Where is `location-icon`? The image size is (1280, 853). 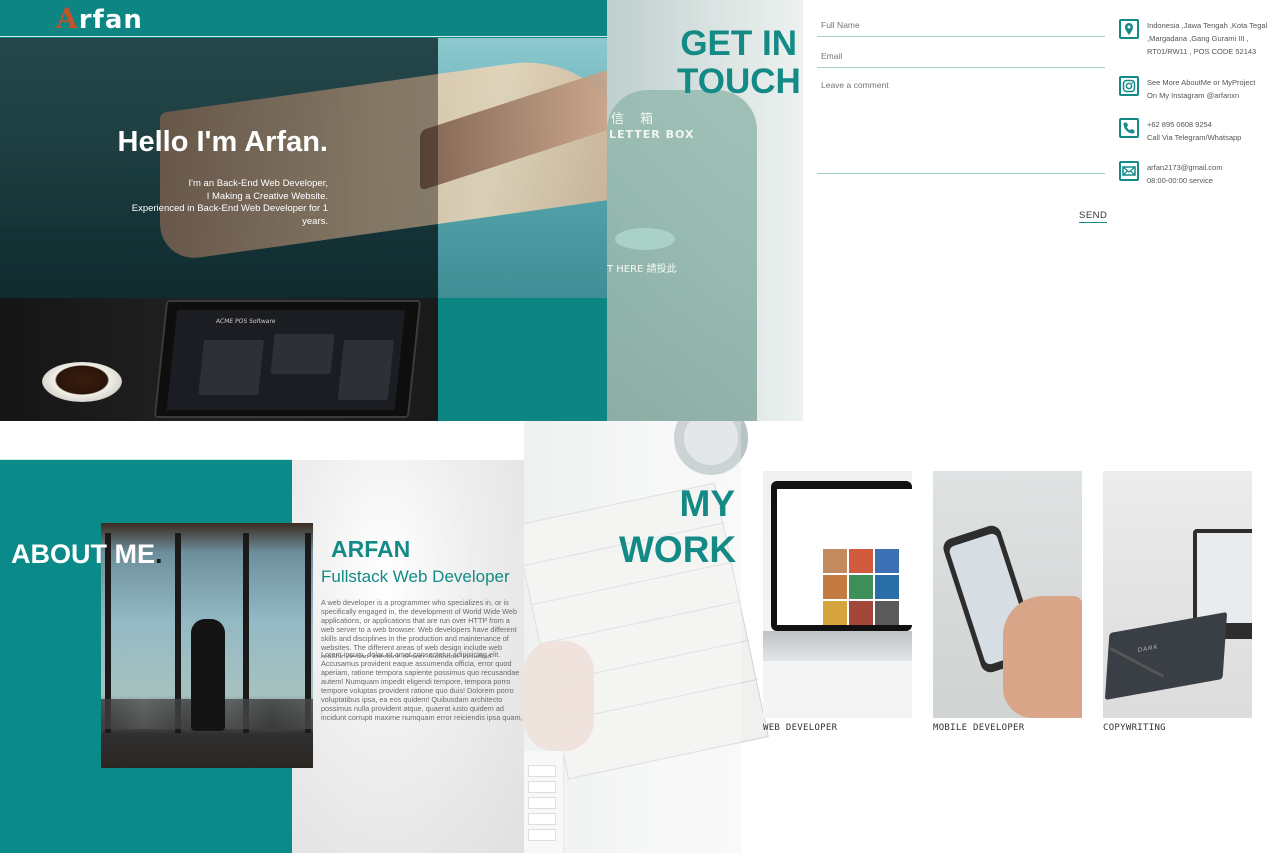 location-icon is located at coordinates (1129, 29).